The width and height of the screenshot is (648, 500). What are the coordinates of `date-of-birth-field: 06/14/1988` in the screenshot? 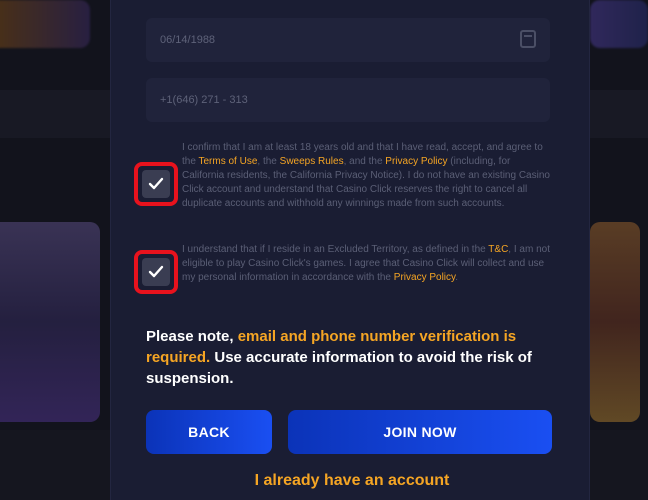 It's located at (348, 40).